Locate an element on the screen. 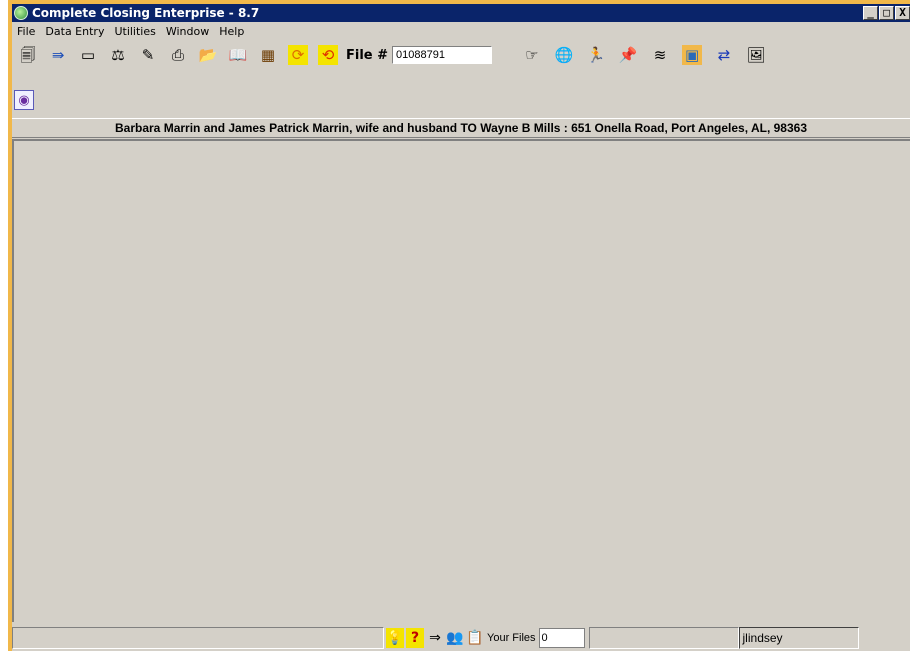  main-toolbar: 🗐 ⇛ ▭ ⚖ ✎ ⎙ 📂 📖 ▦ ⟳ ⟲ File # ☞ 🌐 🏃 📌 ≋ ▣ ⇄ 🖼 is located at coordinates (461, 55).